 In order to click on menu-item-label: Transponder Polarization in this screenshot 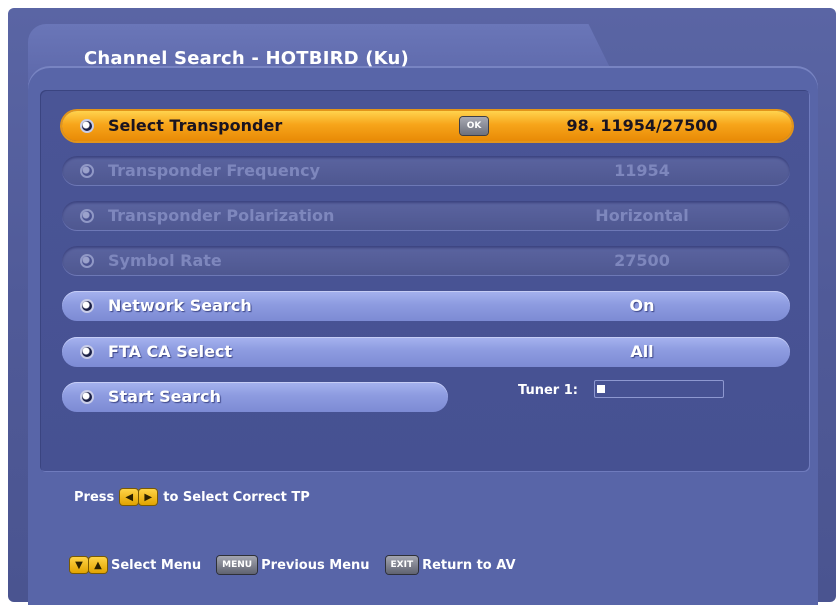, I will do `click(221, 215)`.